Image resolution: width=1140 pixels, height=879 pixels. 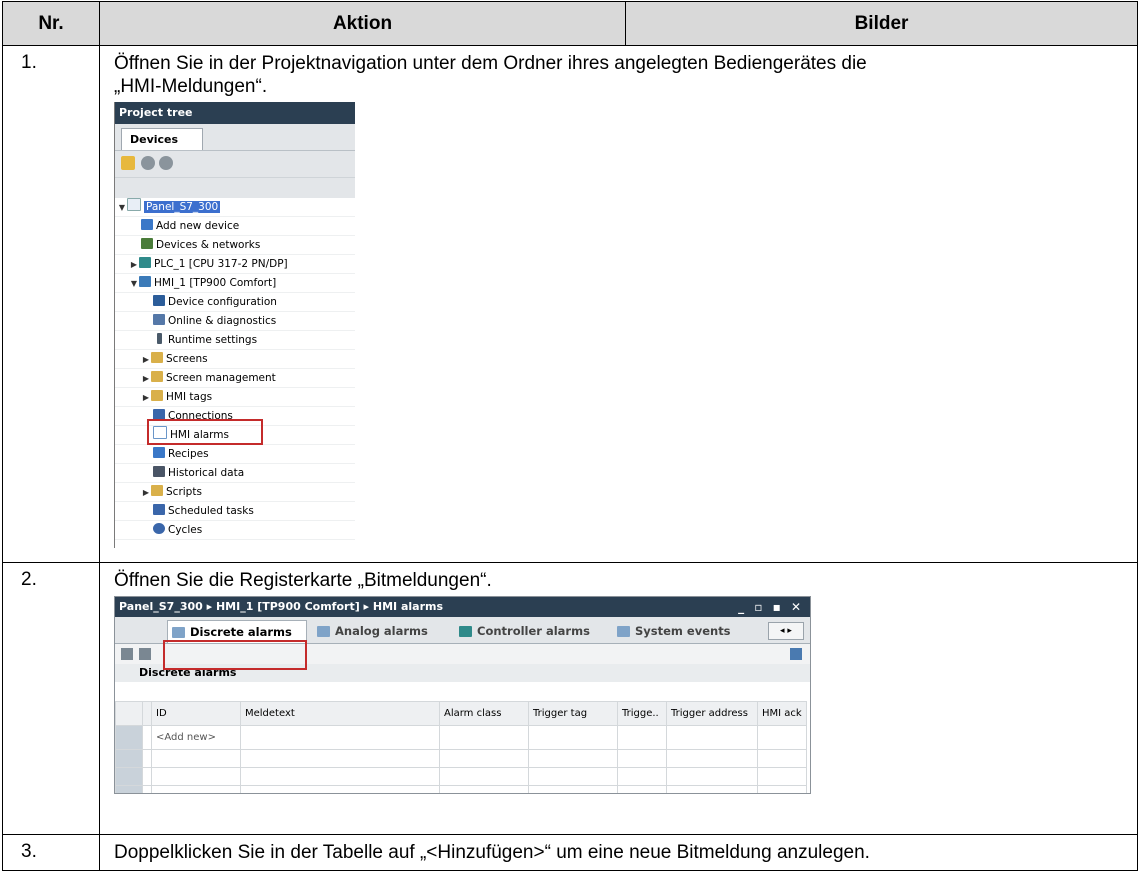 I want to click on system-events-icon, so click(x=623, y=631).